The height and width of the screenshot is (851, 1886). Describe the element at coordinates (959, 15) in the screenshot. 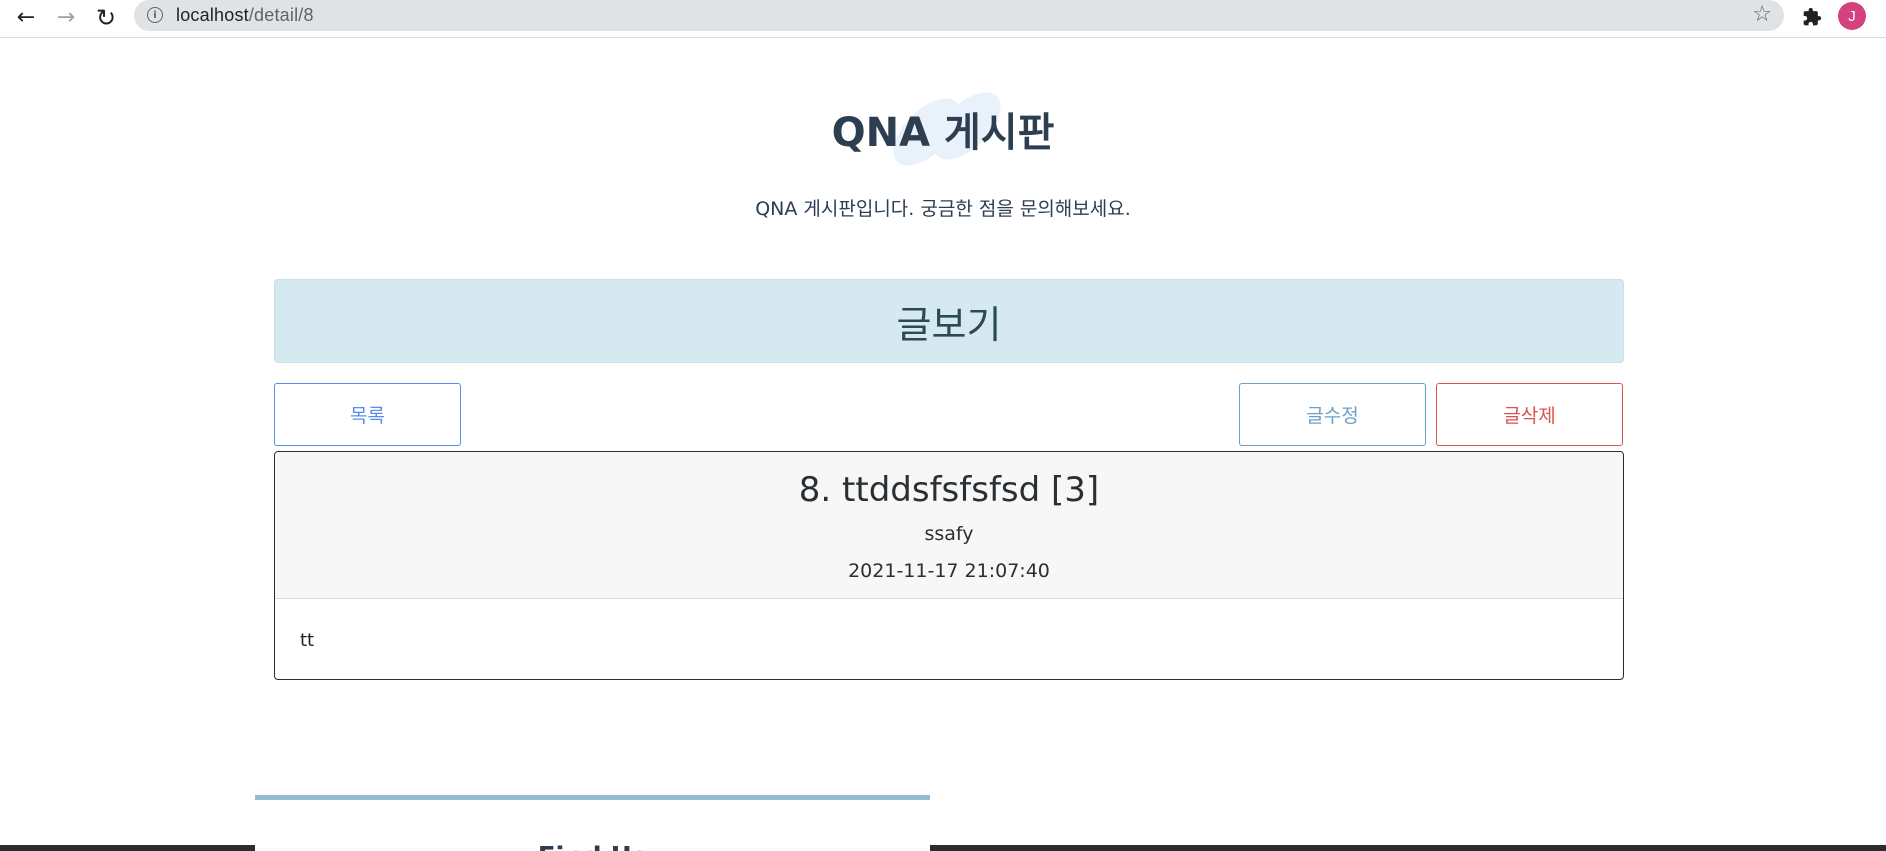

I see `address-bar: i localhost/detail/8 ☆` at that location.